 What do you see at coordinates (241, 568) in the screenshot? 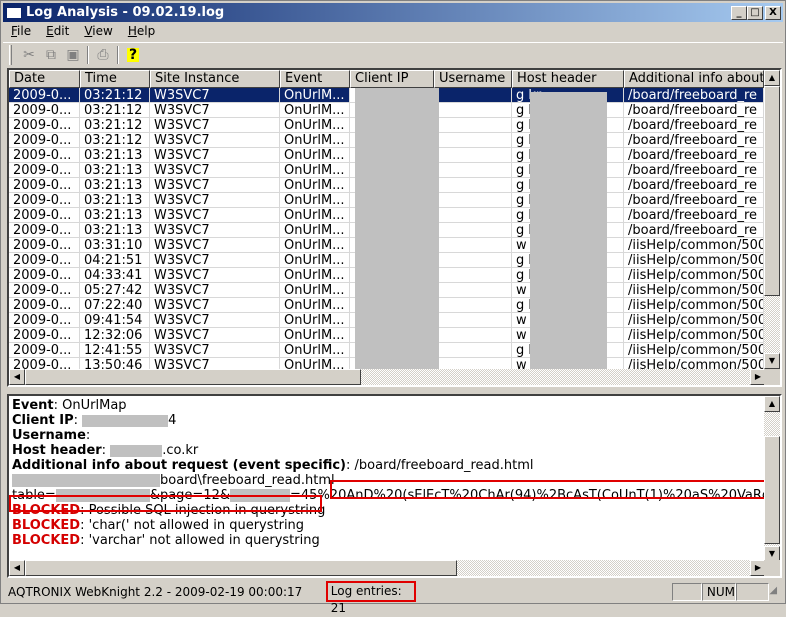
I see `detail-hscroll-thumb` at bounding box center [241, 568].